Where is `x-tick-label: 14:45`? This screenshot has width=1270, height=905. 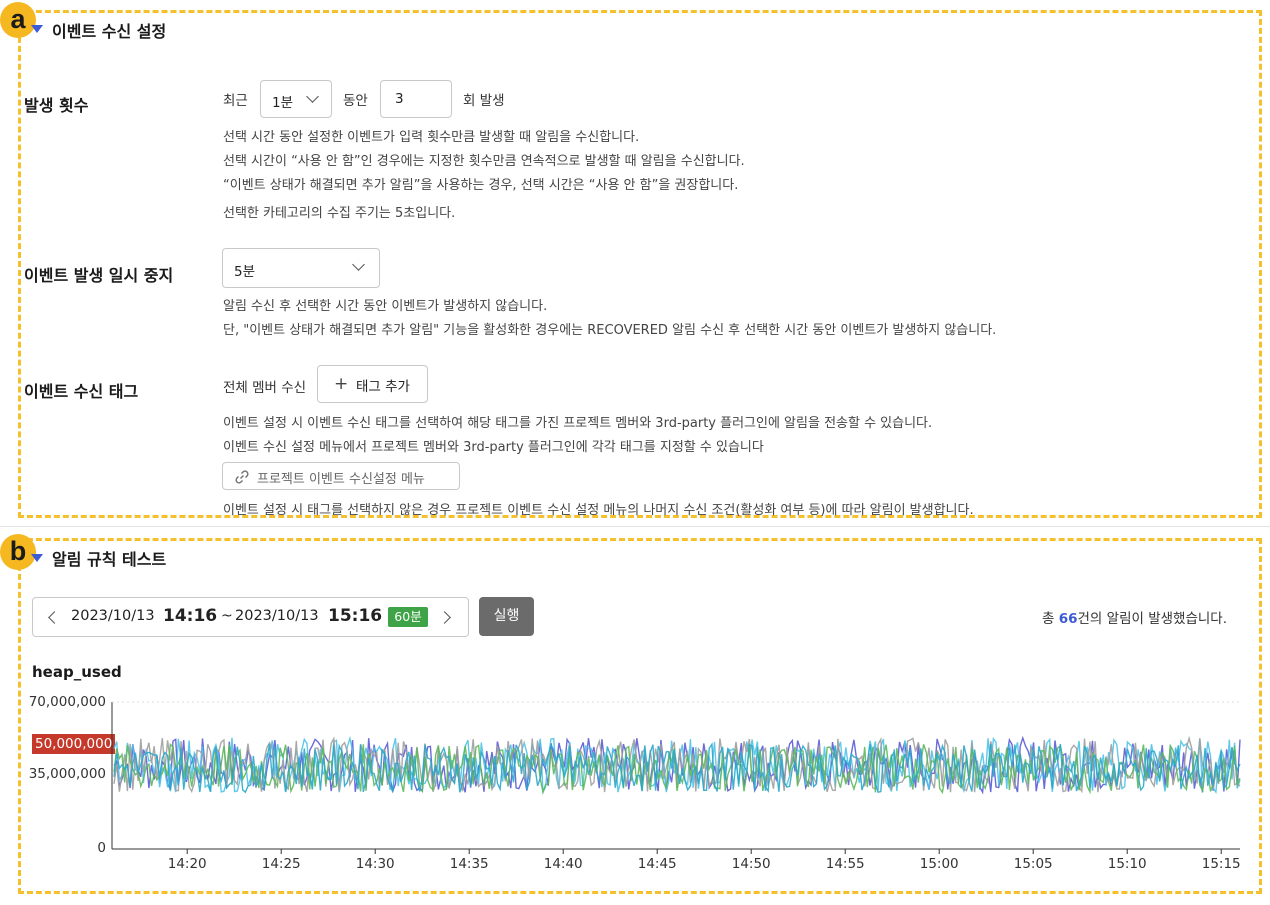 x-tick-label: 14:45 is located at coordinates (657, 864).